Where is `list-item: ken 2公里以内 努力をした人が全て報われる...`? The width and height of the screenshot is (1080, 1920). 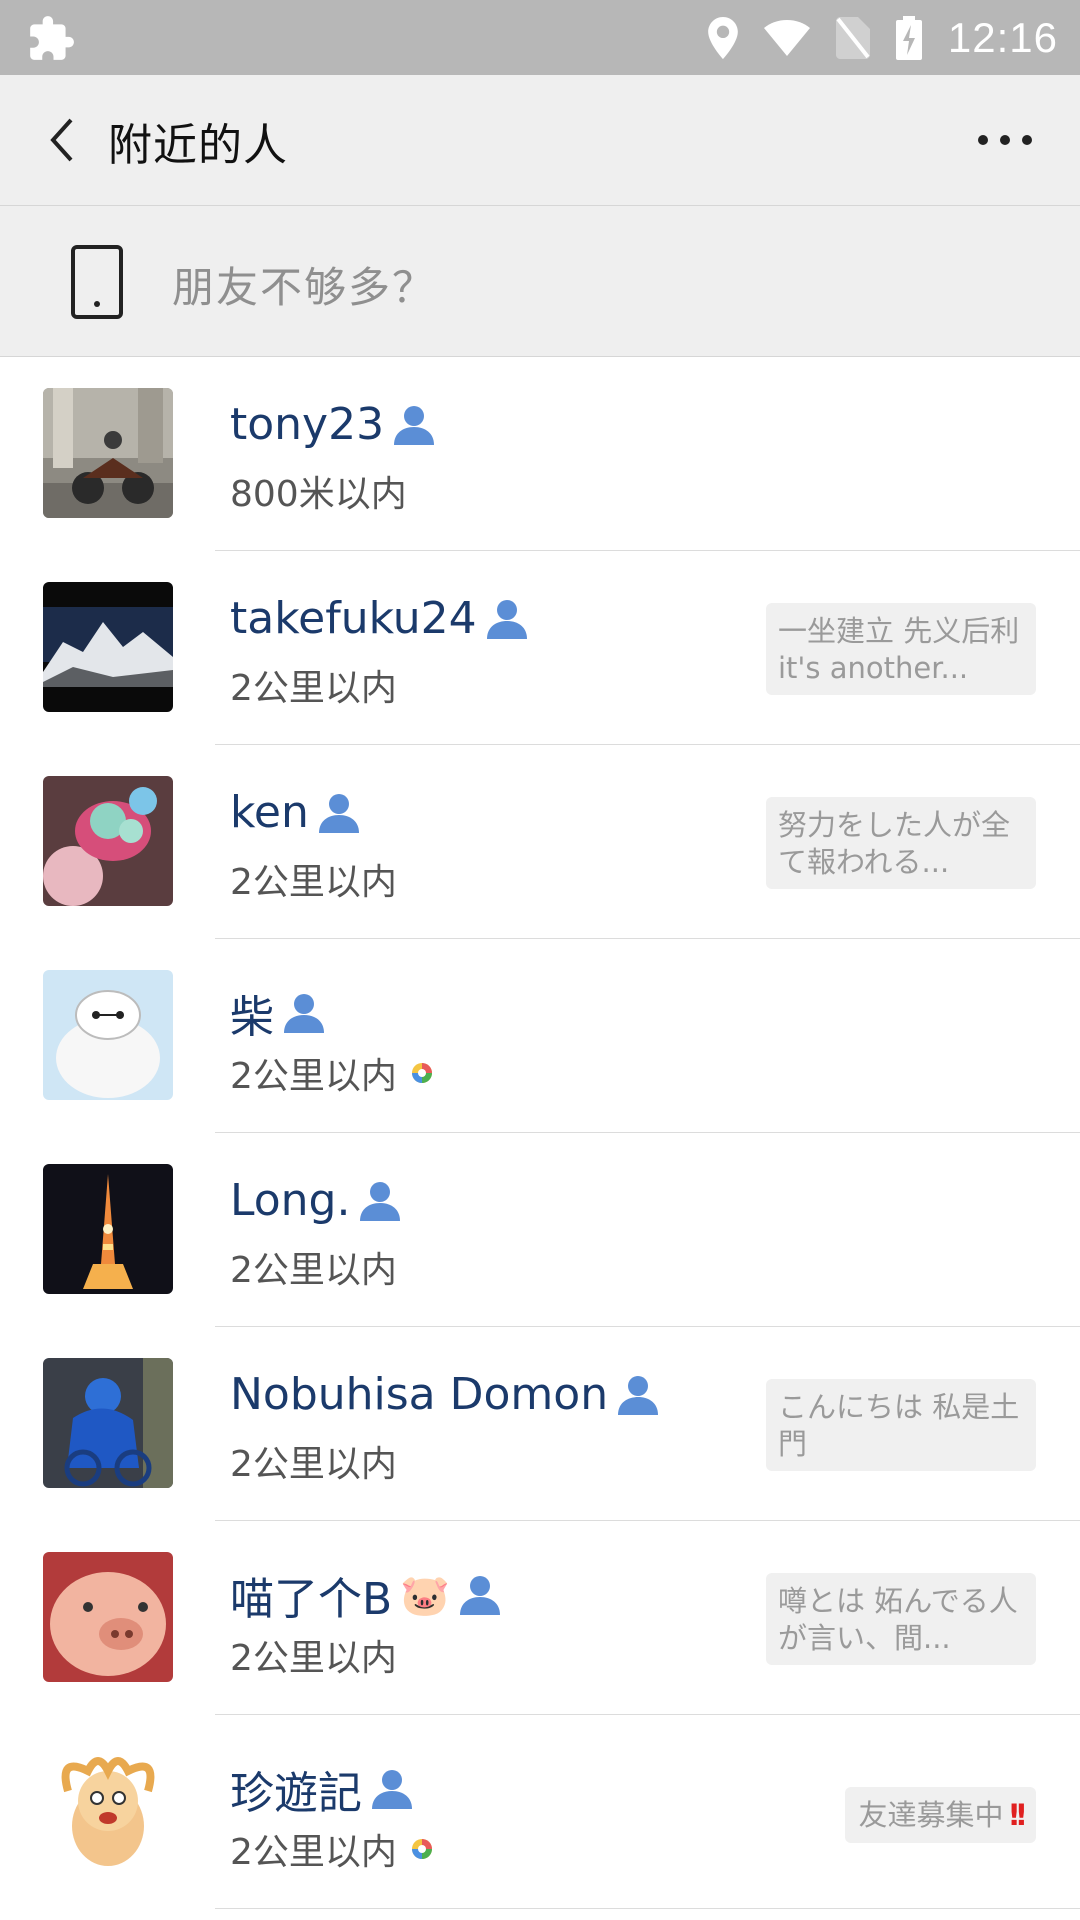
list-item: ken 2公里以内 努力をした人が全て報われる... is located at coordinates (540, 842).